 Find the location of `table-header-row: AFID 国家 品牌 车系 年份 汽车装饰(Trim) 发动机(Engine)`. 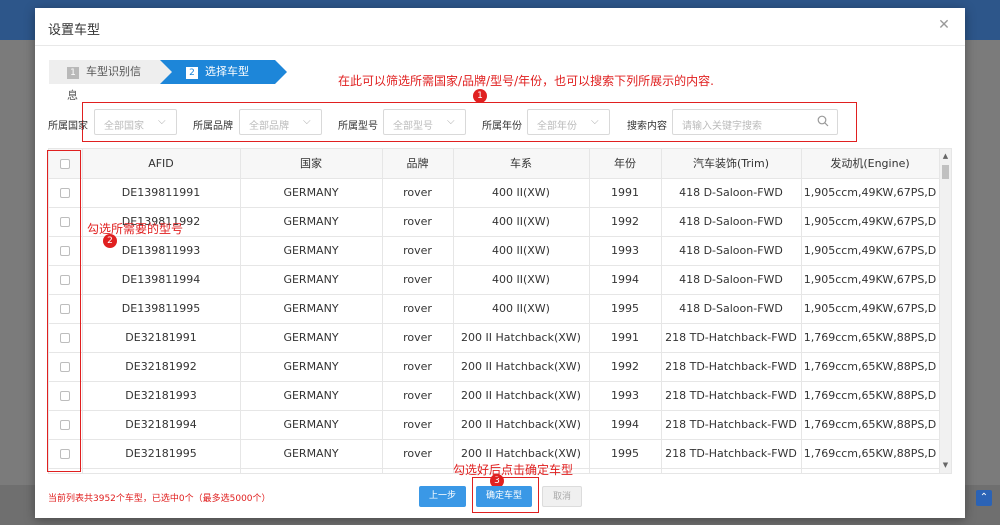

table-header-row: AFID 国家 品牌 车系 年份 汽车装饰(Trim) 发动机(Engine) is located at coordinates (494, 164).